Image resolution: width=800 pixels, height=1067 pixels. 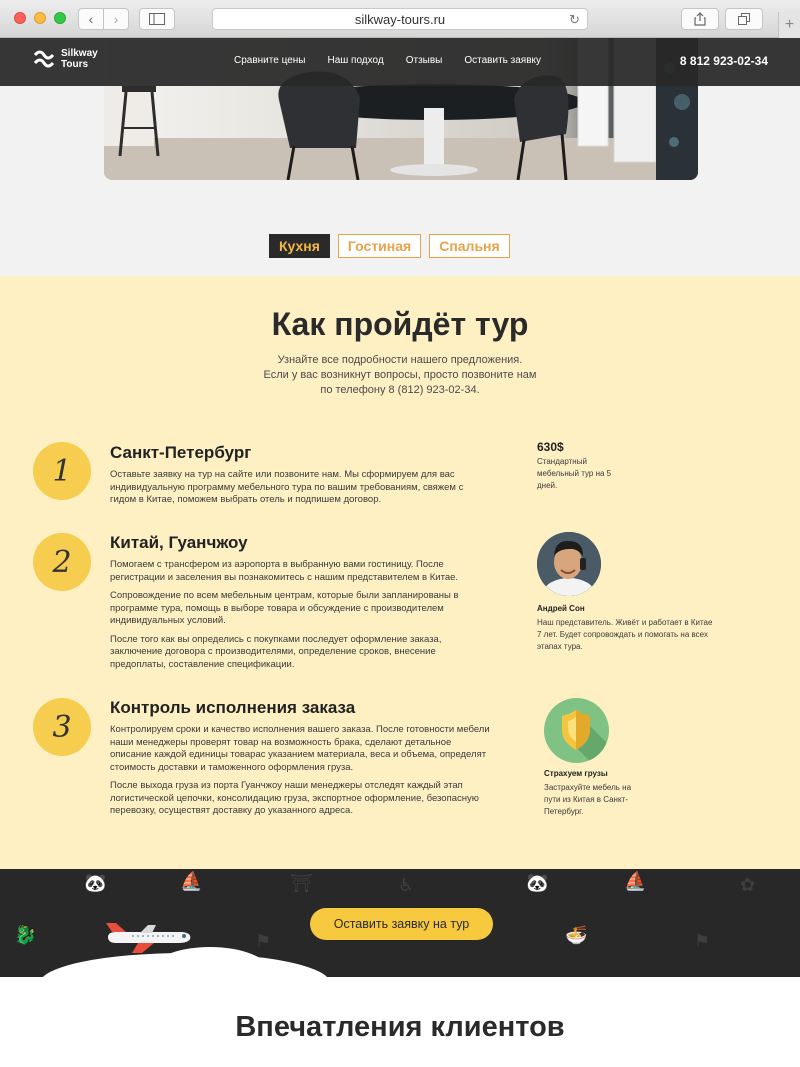 What do you see at coordinates (25, 935) in the screenshot?
I see `dragon-pattern-icon: 🐉` at bounding box center [25, 935].